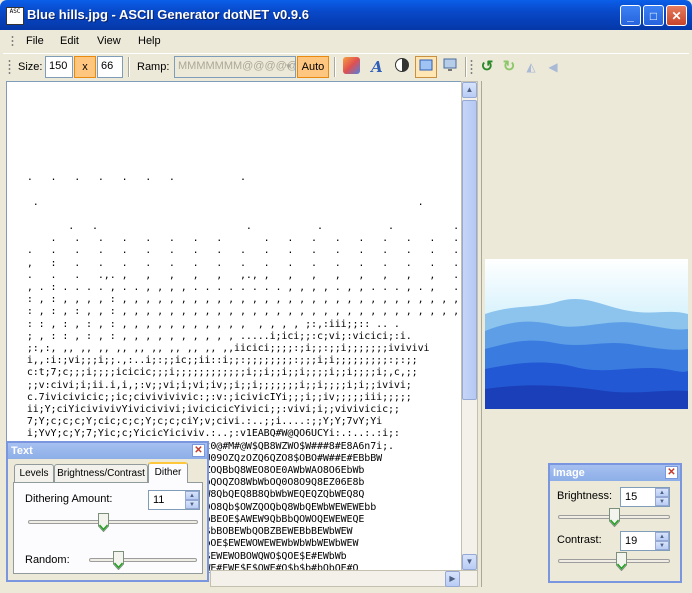 This screenshot has height=593, width=692. Describe the element at coordinates (174, 500) in the screenshot. I see `dithering-amount-spinner: 11 ▲ ▼` at that location.